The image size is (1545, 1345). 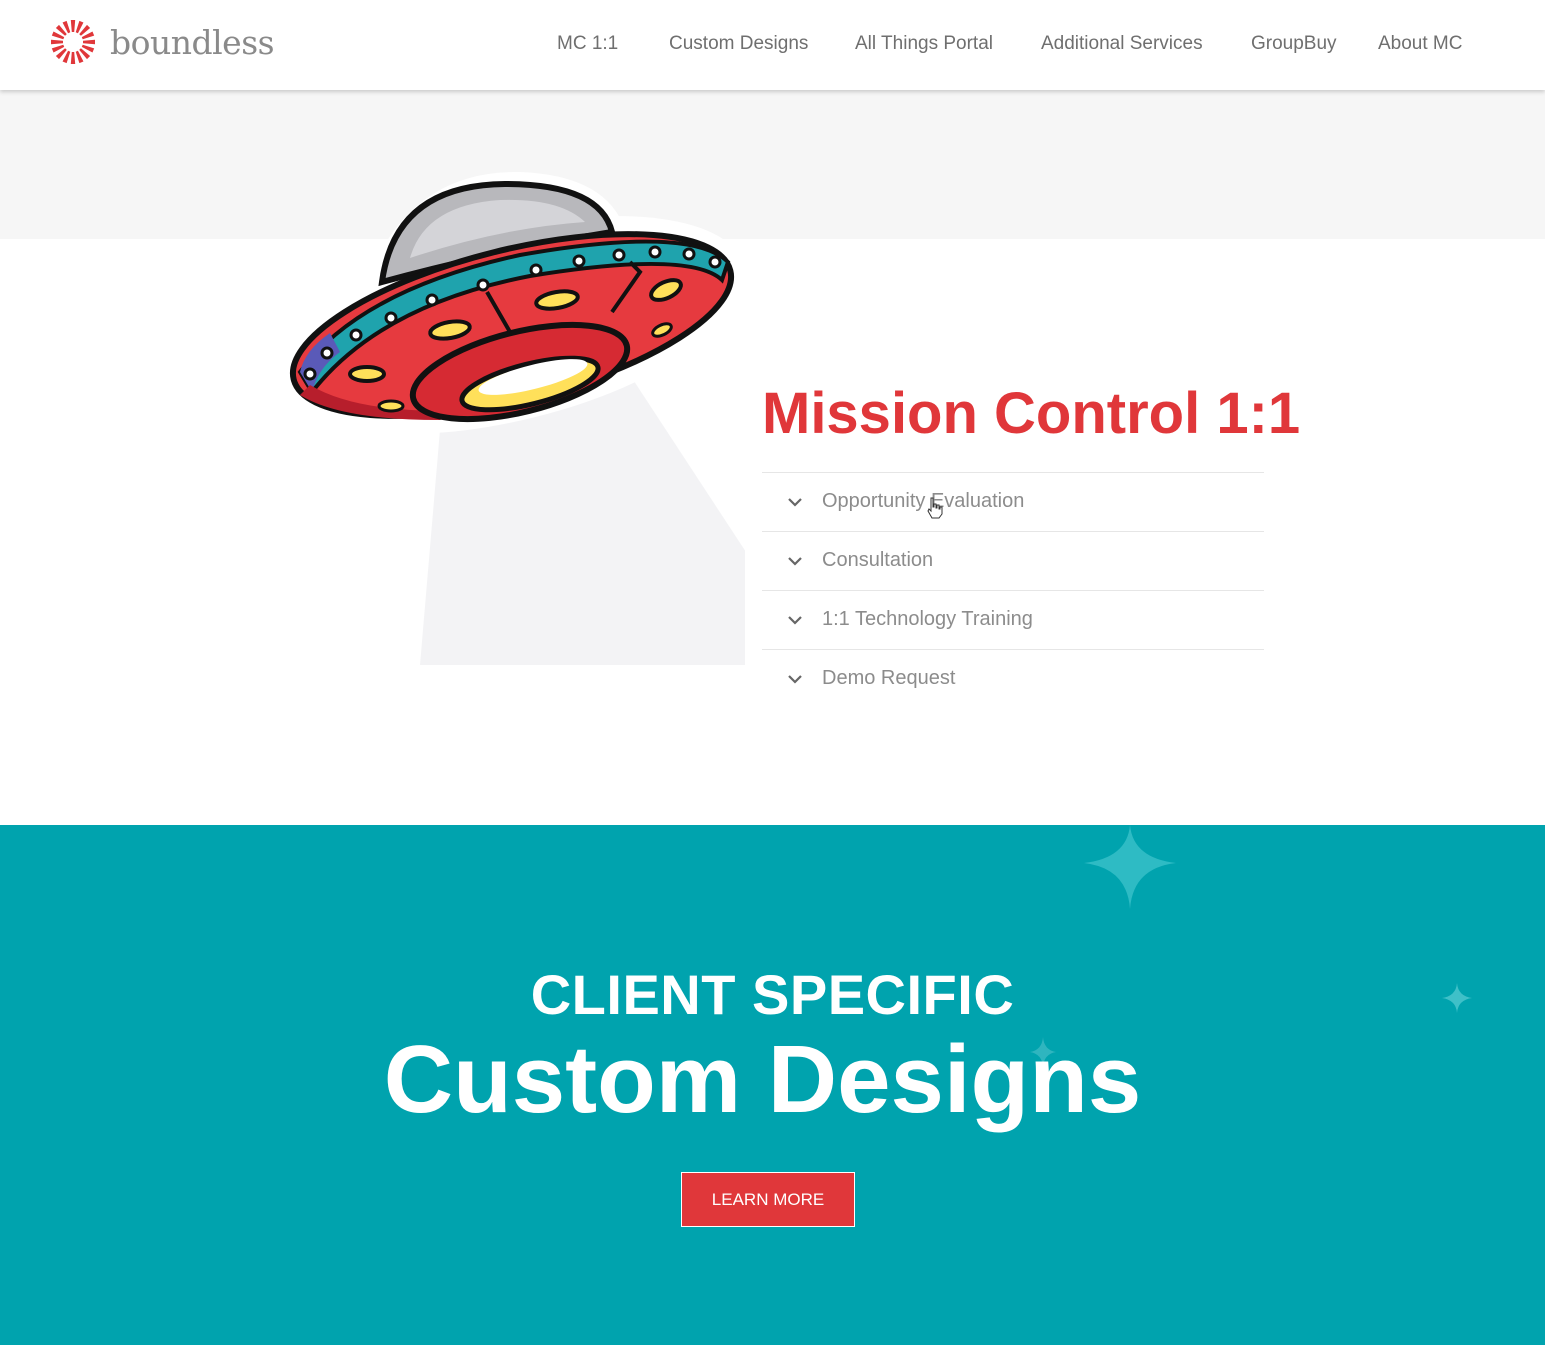 What do you see at coordinates (923, 501) in the screenshot?
I see `accordion-label: Opportunity Evaluation` at bounding box center [923, 501].